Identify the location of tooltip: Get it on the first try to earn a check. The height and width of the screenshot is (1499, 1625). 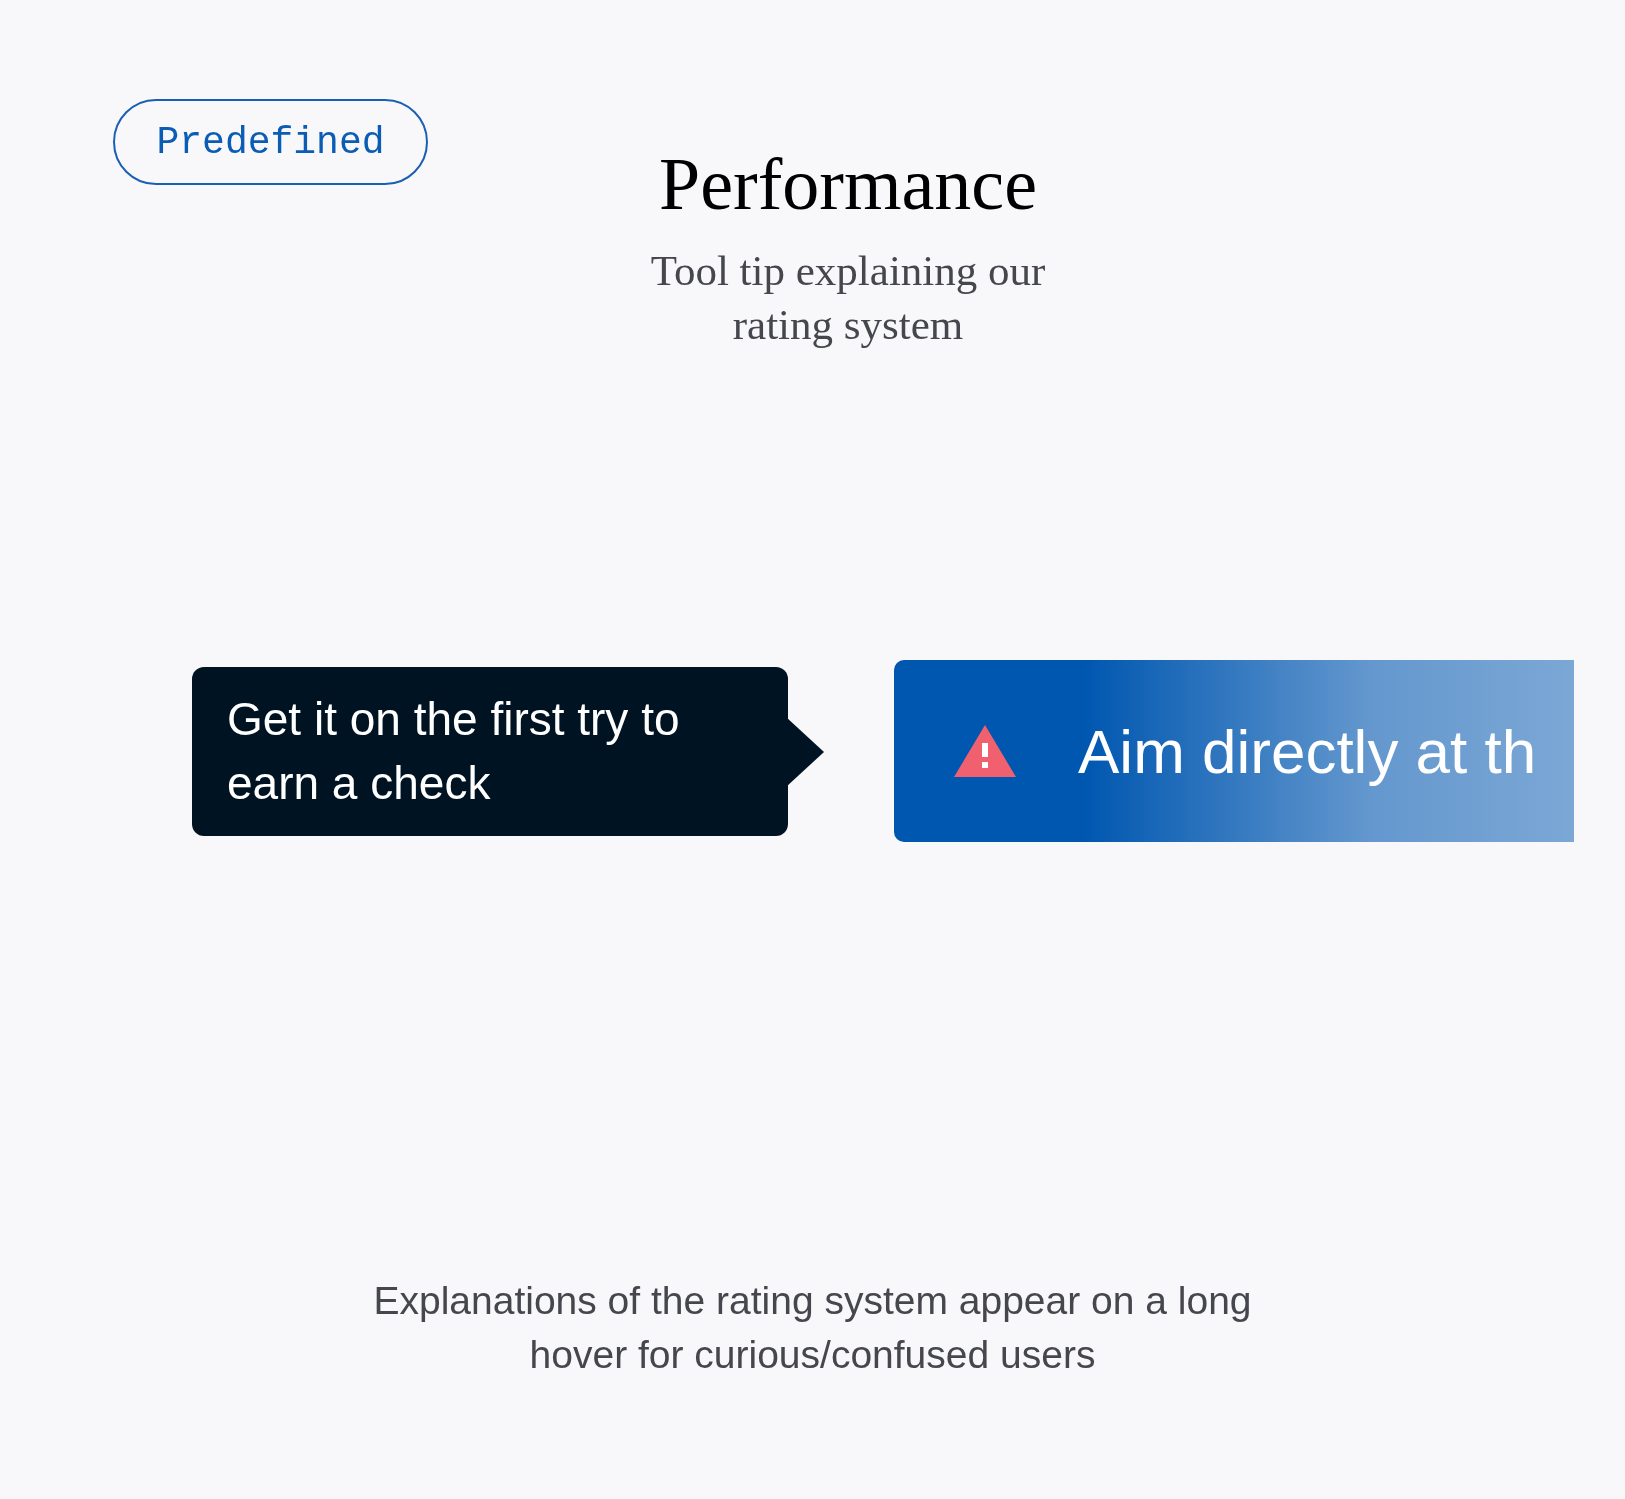
(490, 751).